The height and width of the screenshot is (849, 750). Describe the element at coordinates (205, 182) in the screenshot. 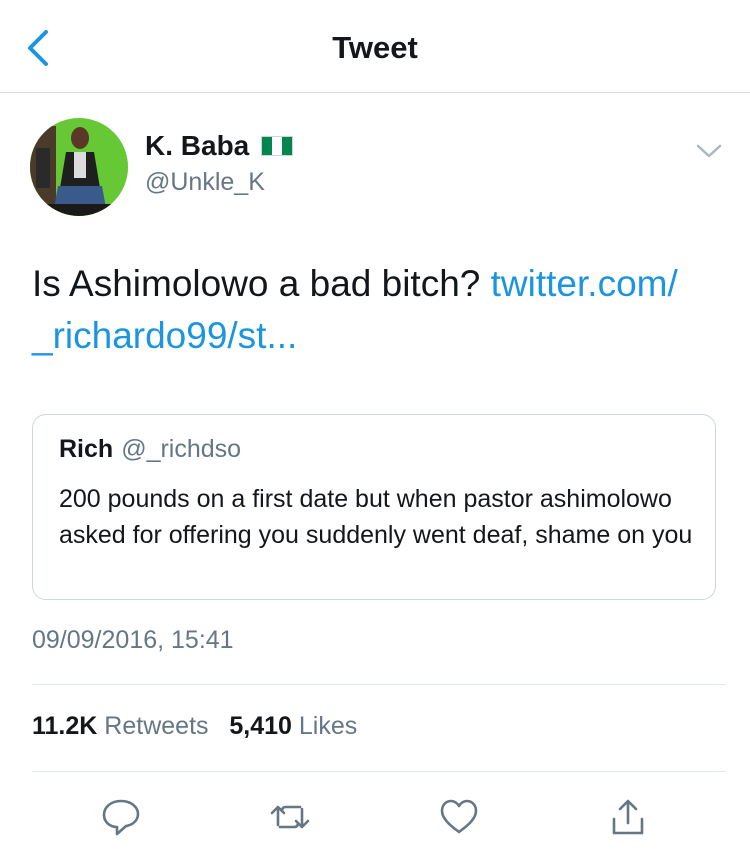

I see `author-handle: @Unkle_K` at that location.